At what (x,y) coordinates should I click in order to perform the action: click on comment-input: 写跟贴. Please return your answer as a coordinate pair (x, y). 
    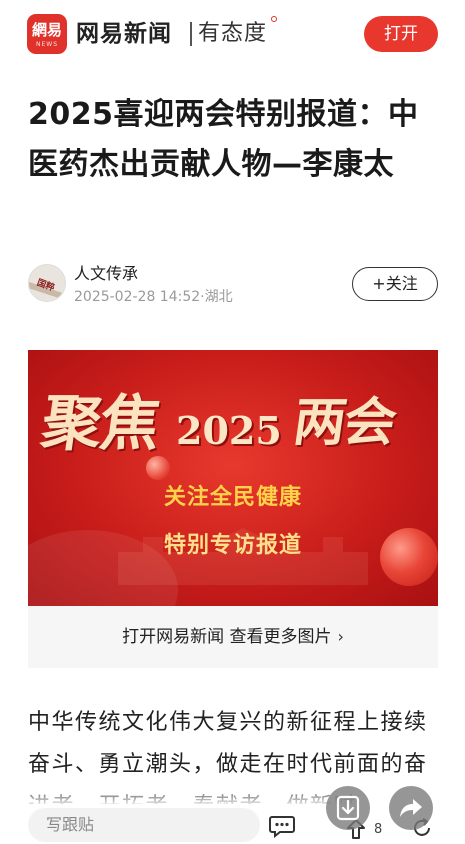
    Looking at the image, I should click on (144, 825).